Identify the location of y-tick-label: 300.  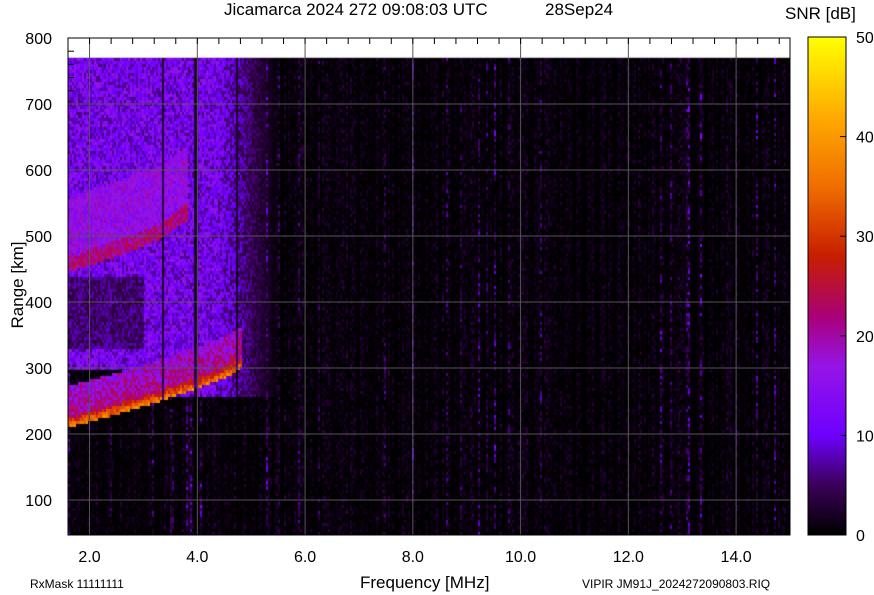
(38, 369).